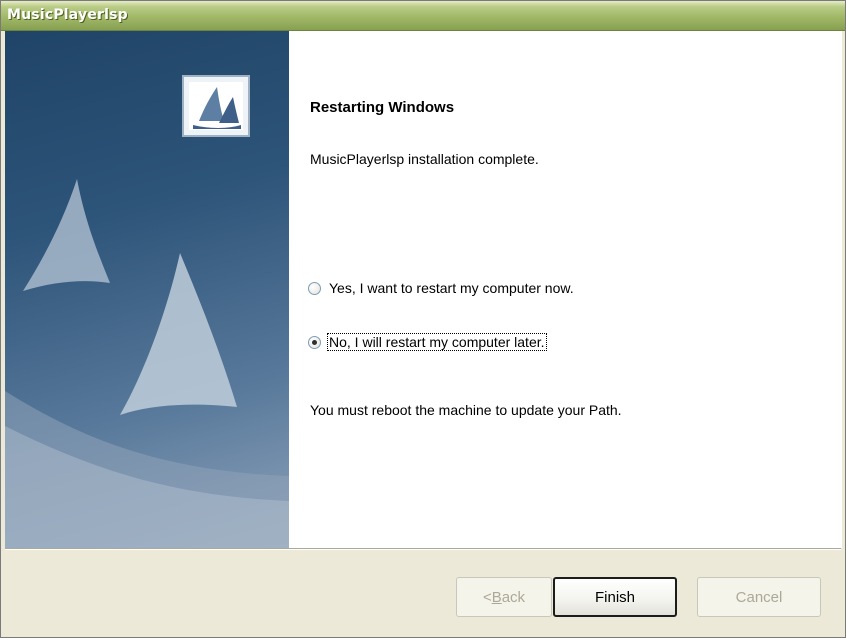  What do you see at coordinates (451, 288) in the screenshot?
I see `restart-now-label: Yes, I want to restart my computer now.` at bounding box center [451, 288].